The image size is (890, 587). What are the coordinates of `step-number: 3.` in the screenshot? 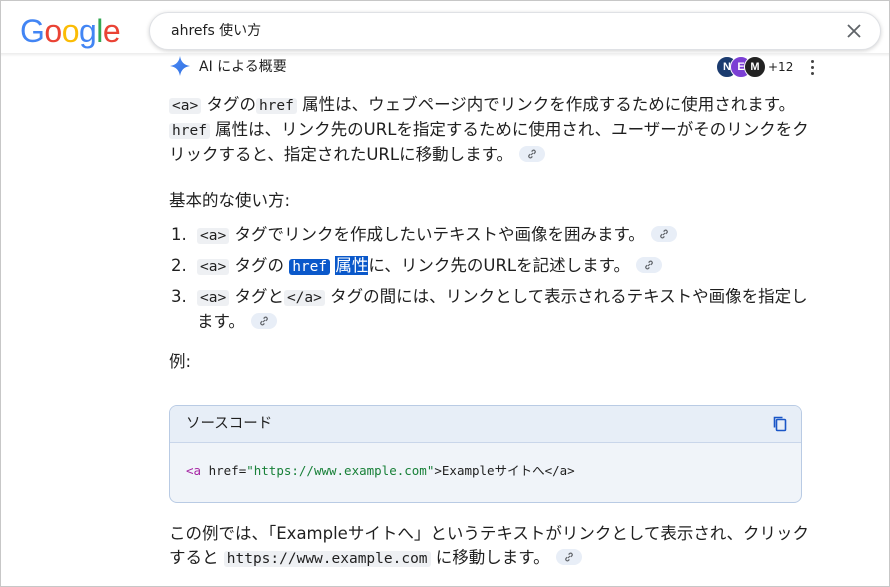 It's located at (179, 296).